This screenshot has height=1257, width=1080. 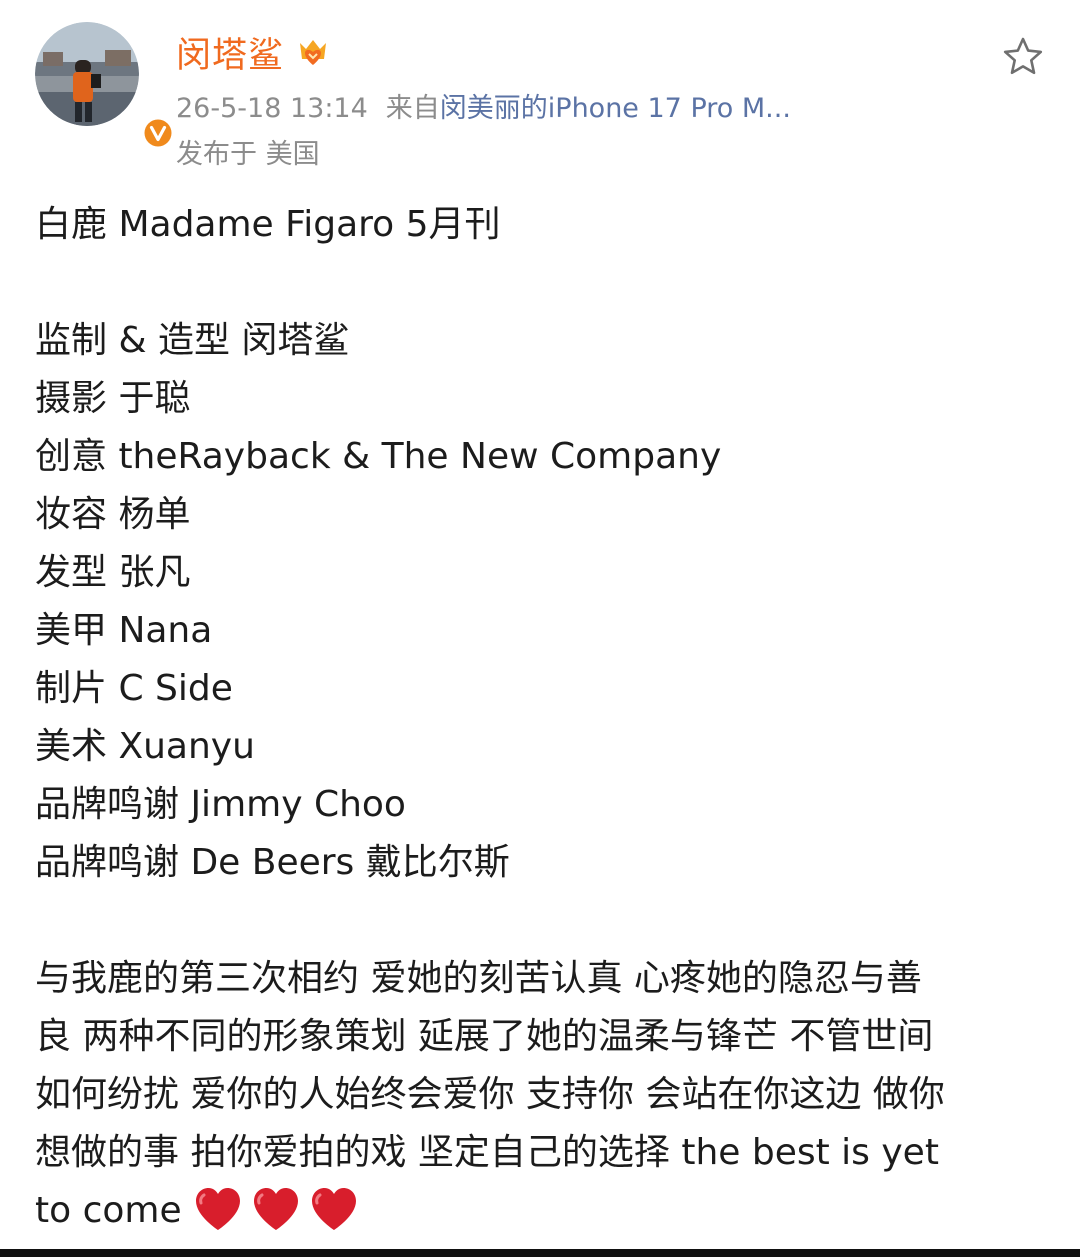 I want to click on message-line: 良 两种不同的形象策划 延展了她的温柔与锋芒 不管世间, so click(x=484, y=1036).